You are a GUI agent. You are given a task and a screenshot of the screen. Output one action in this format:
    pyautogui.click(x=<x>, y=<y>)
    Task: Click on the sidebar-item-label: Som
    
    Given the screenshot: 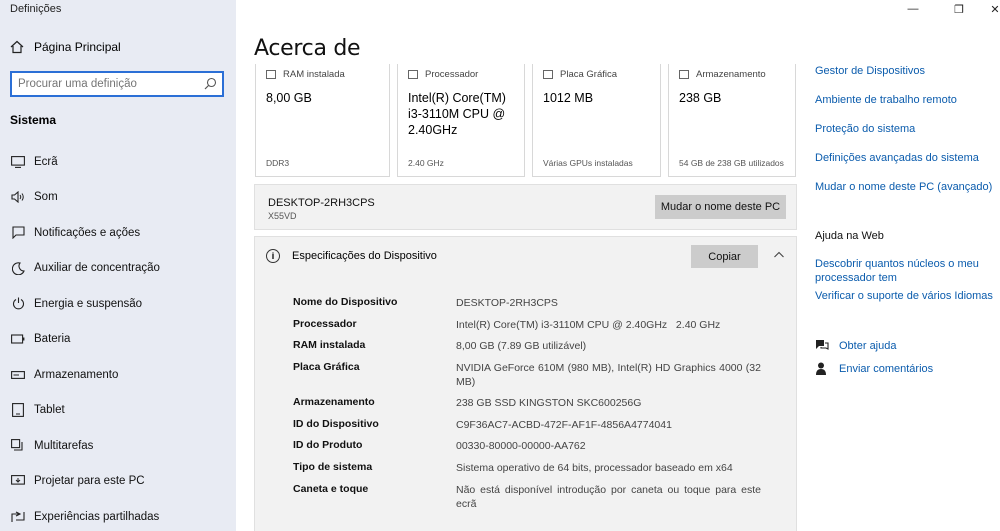 What is the action you would take?
    pyautogui.click(x=46, y=197)
    